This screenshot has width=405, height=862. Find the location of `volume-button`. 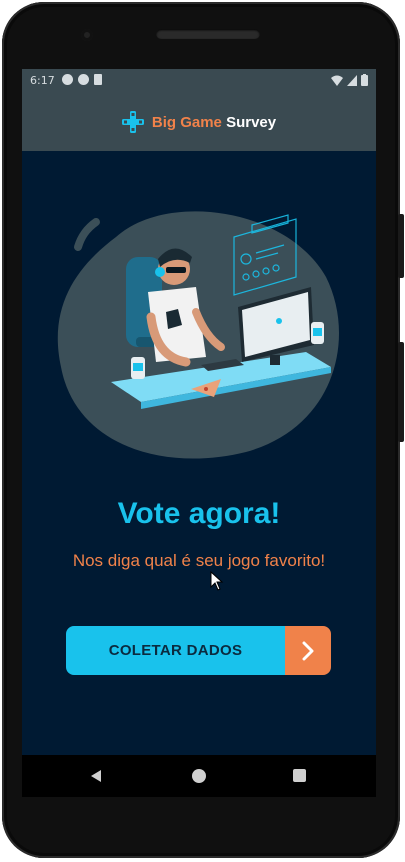

volume-button is located at coordinates (401, 246).